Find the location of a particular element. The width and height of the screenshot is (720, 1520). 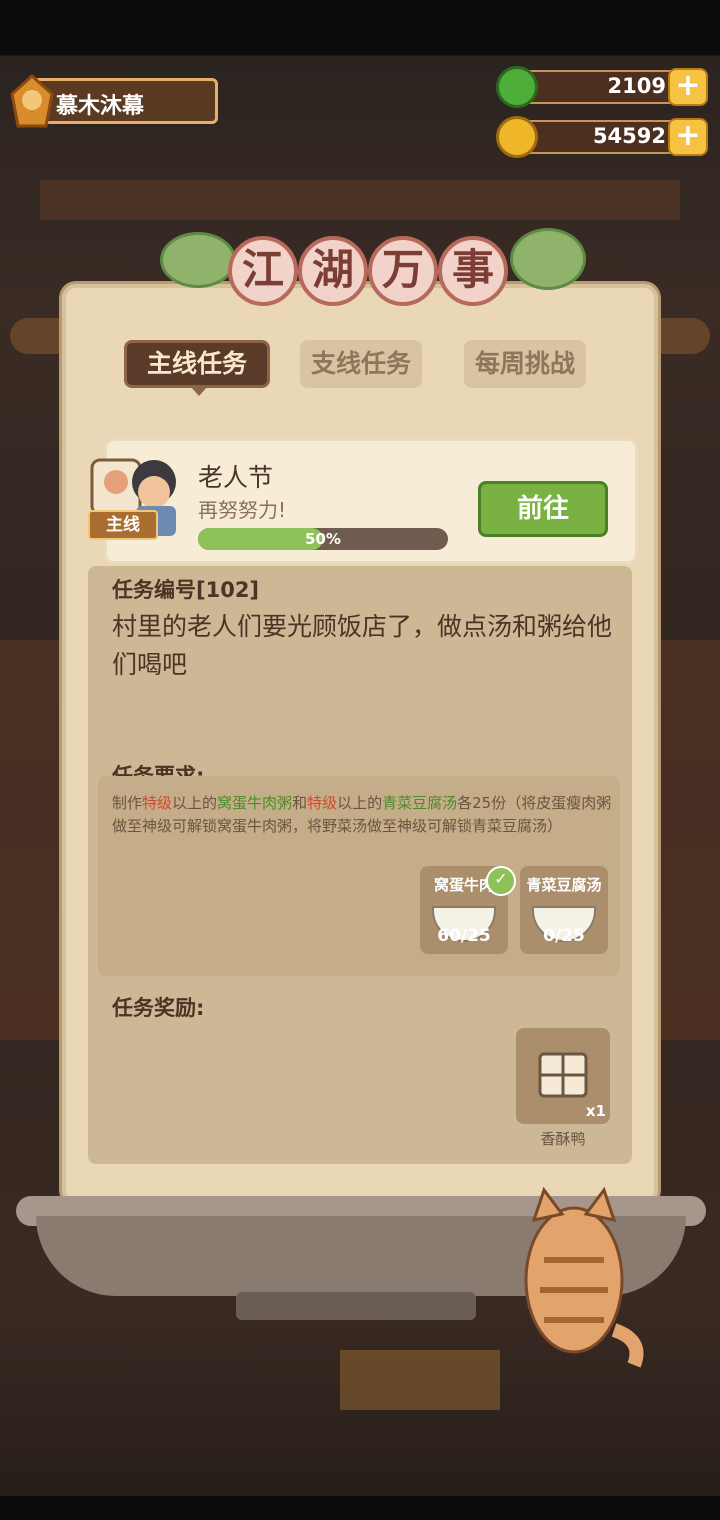

tab-pointer is located at coordinates (199, 391).